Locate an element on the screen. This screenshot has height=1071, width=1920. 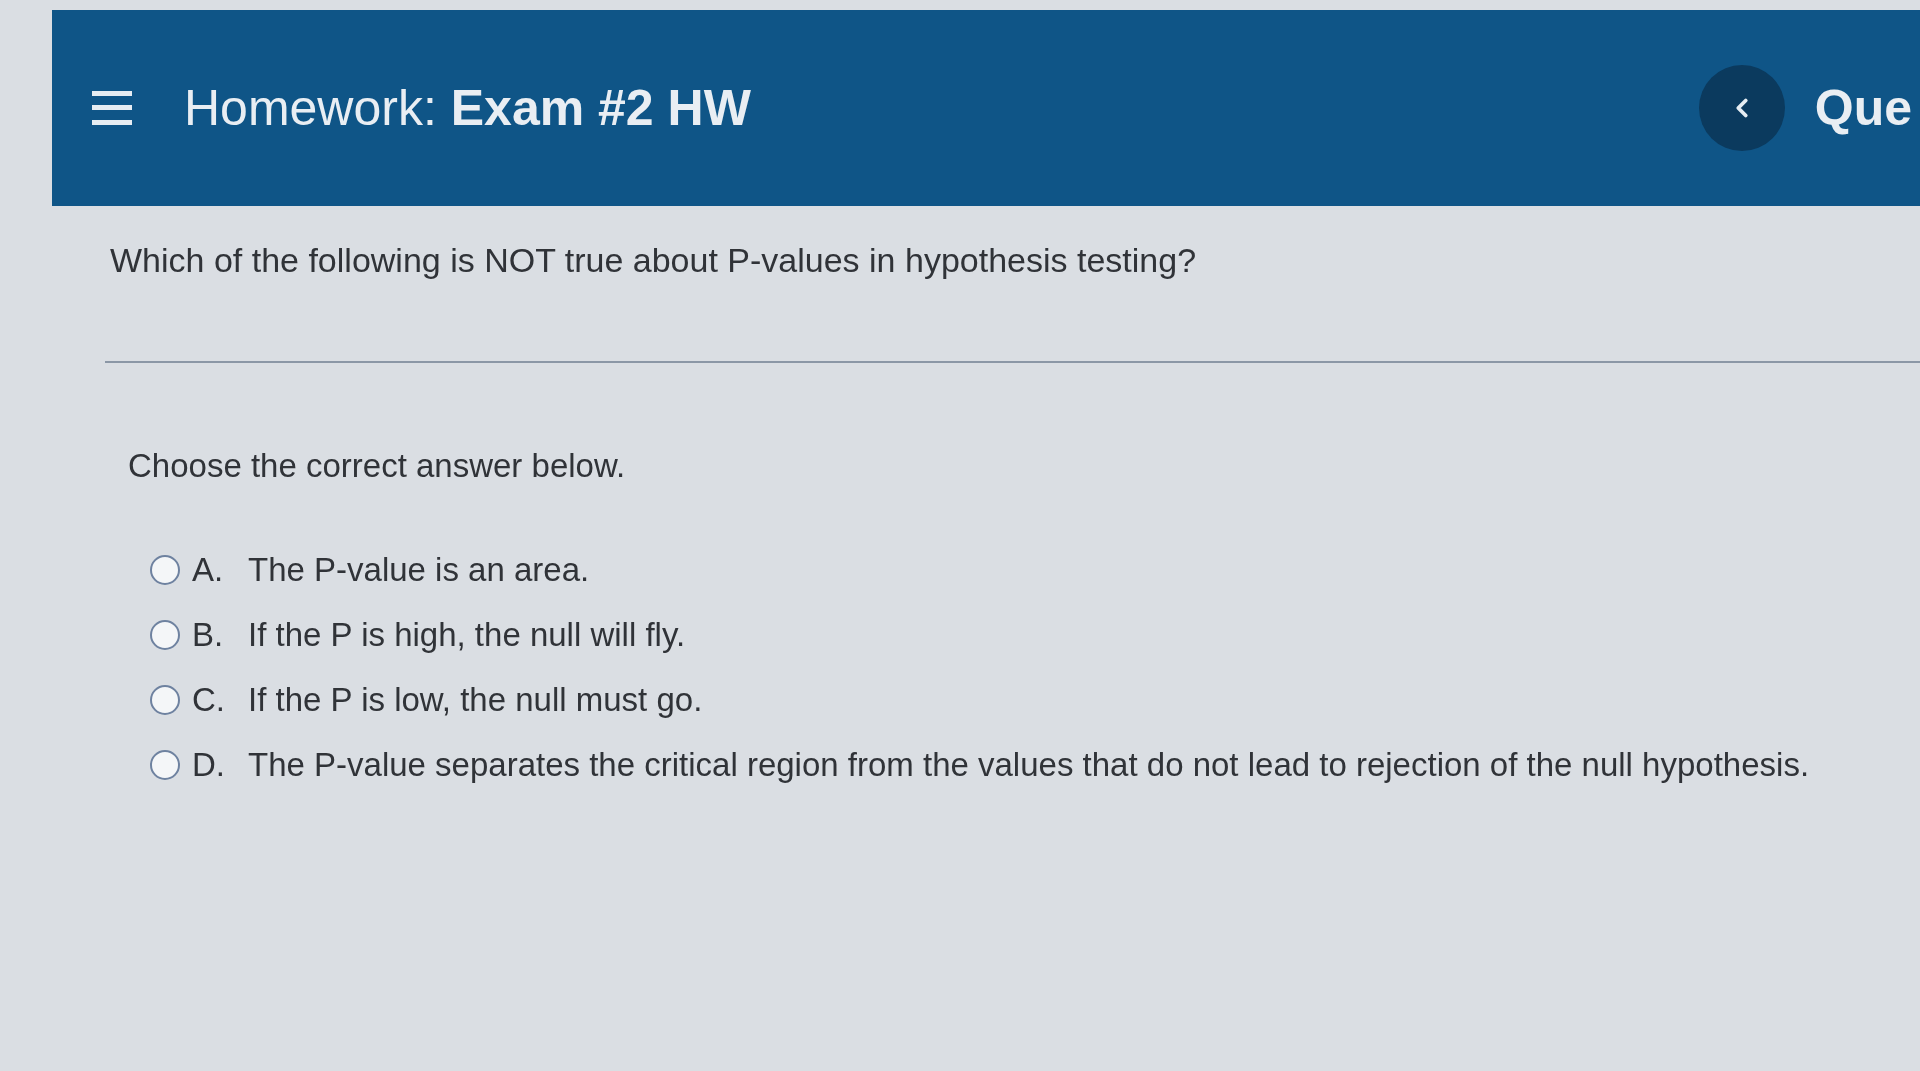
option-letter: A. is located at coordinates (208, 570).